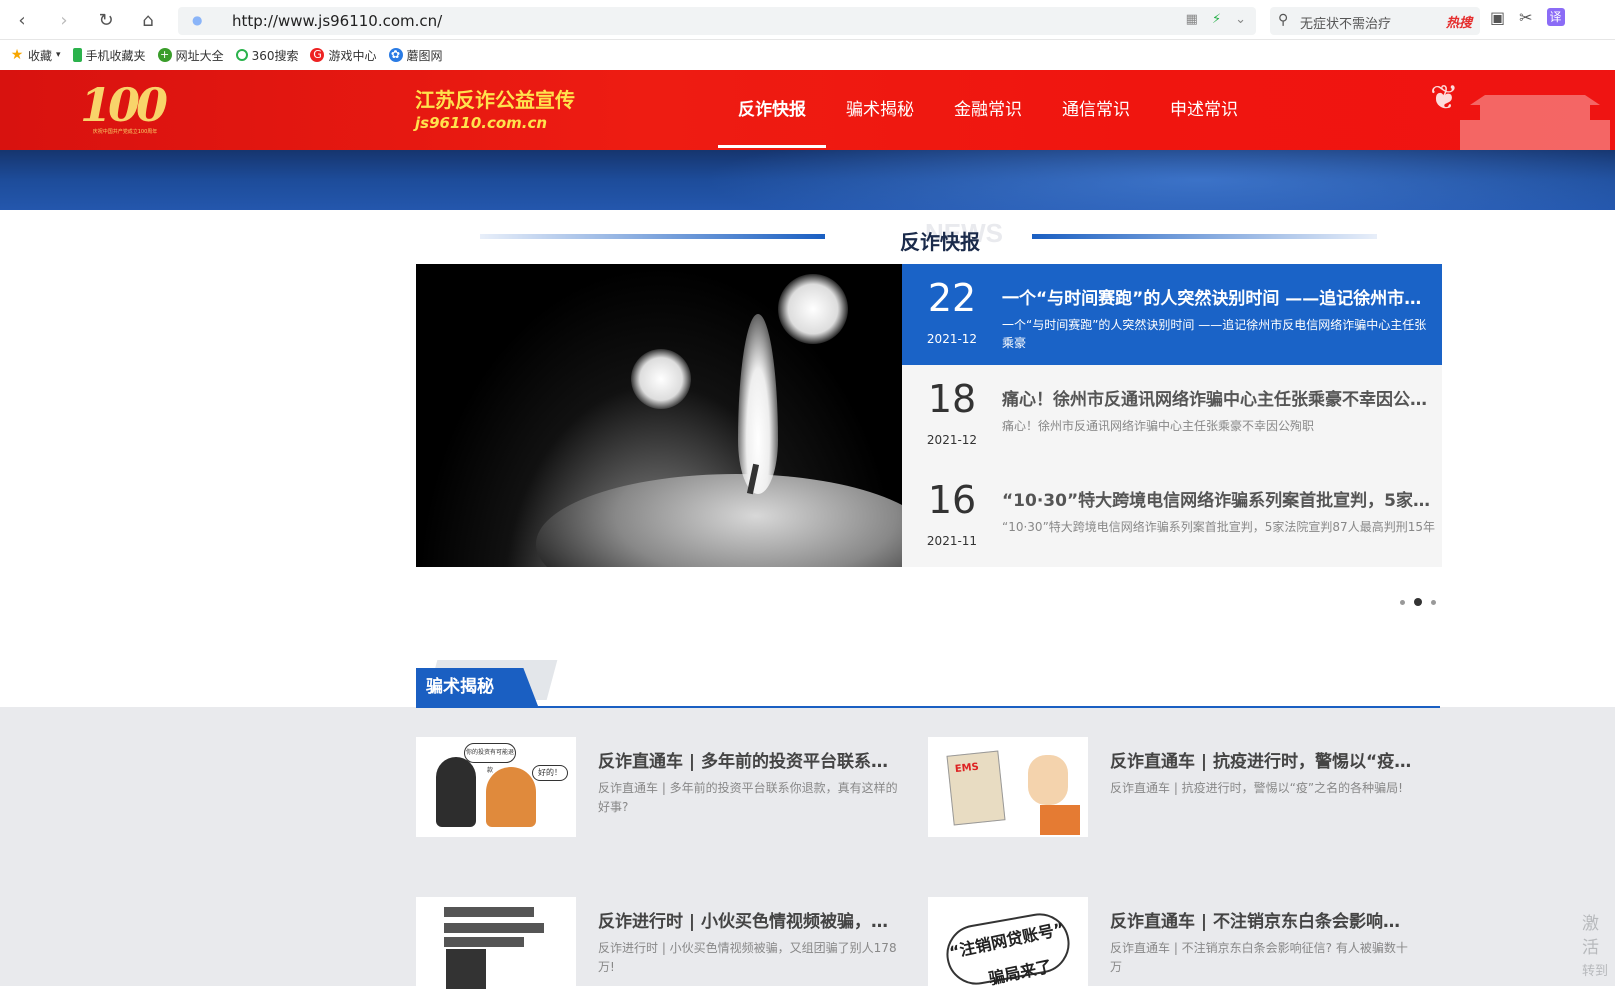 This screenshot has height=997, width=1615. I want to click on bookmark-360: 360搜索, so click(266, 55).